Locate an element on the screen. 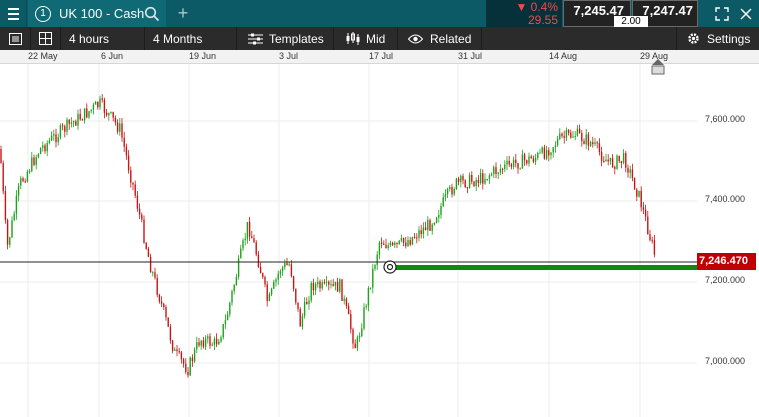  search-icon is located at coordinates (152, 14).